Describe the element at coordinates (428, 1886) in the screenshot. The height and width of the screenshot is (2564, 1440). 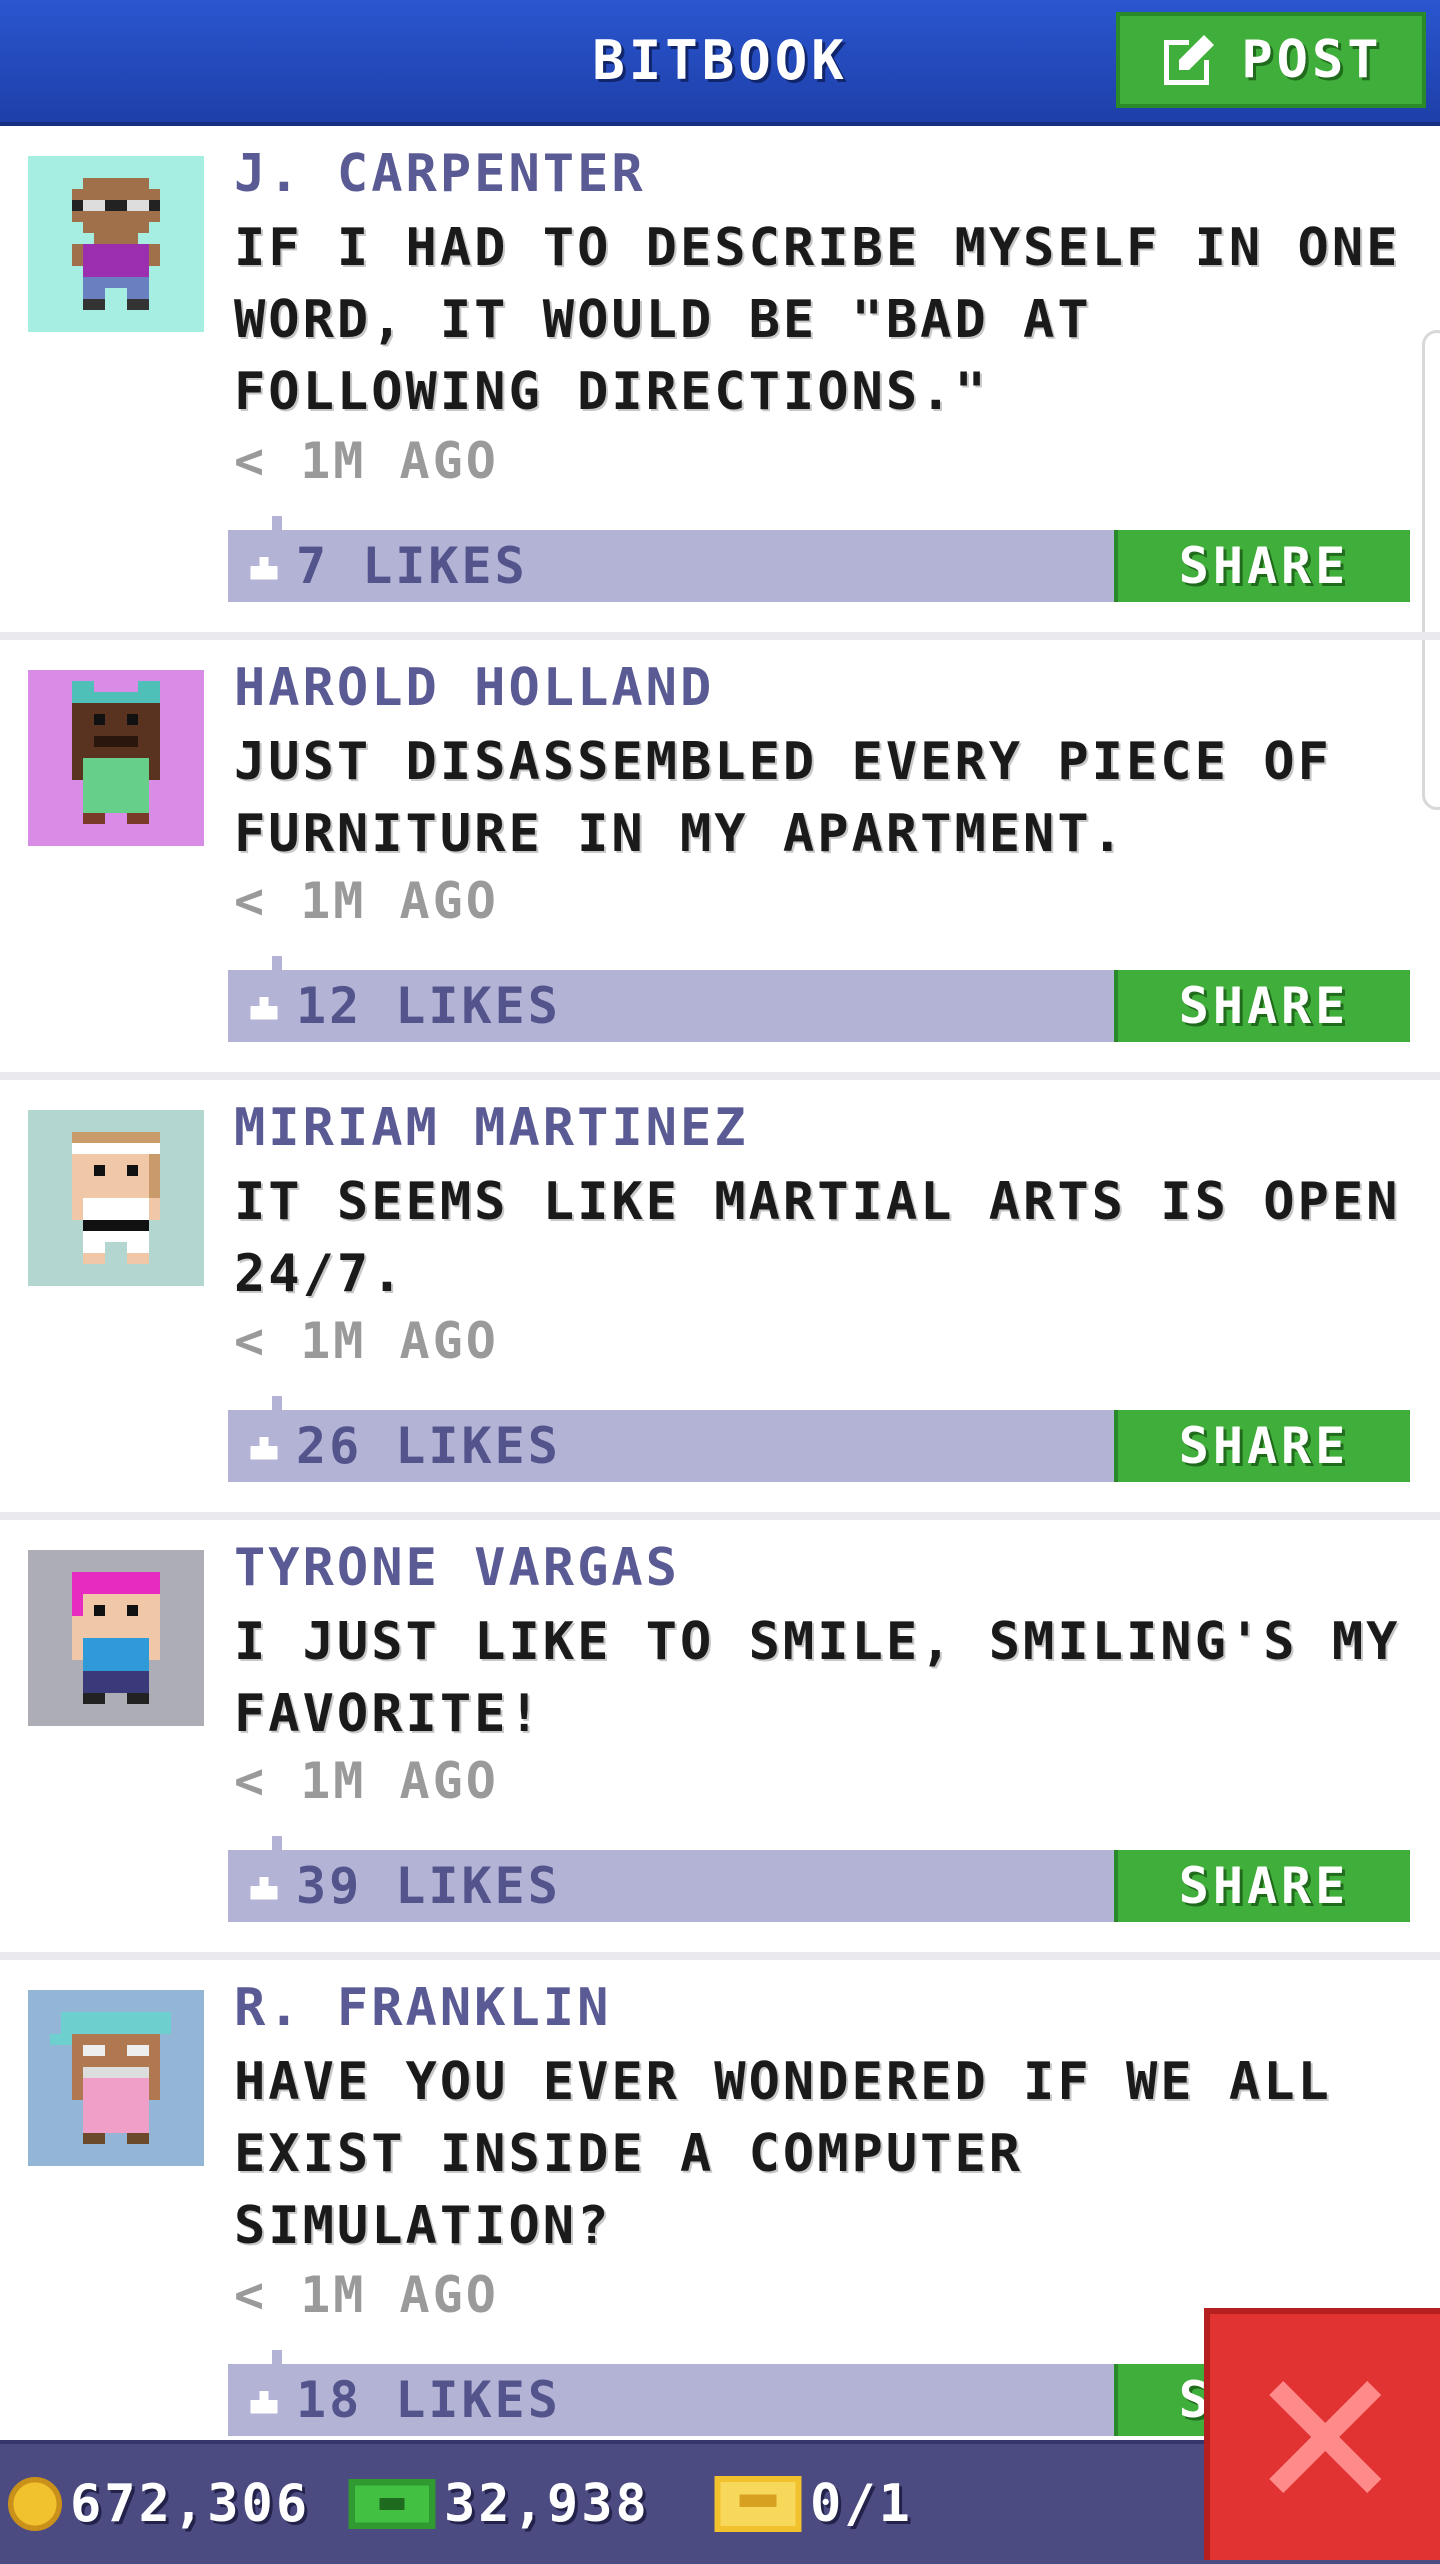
I see `likes-count: 39 LIKES` at that location.